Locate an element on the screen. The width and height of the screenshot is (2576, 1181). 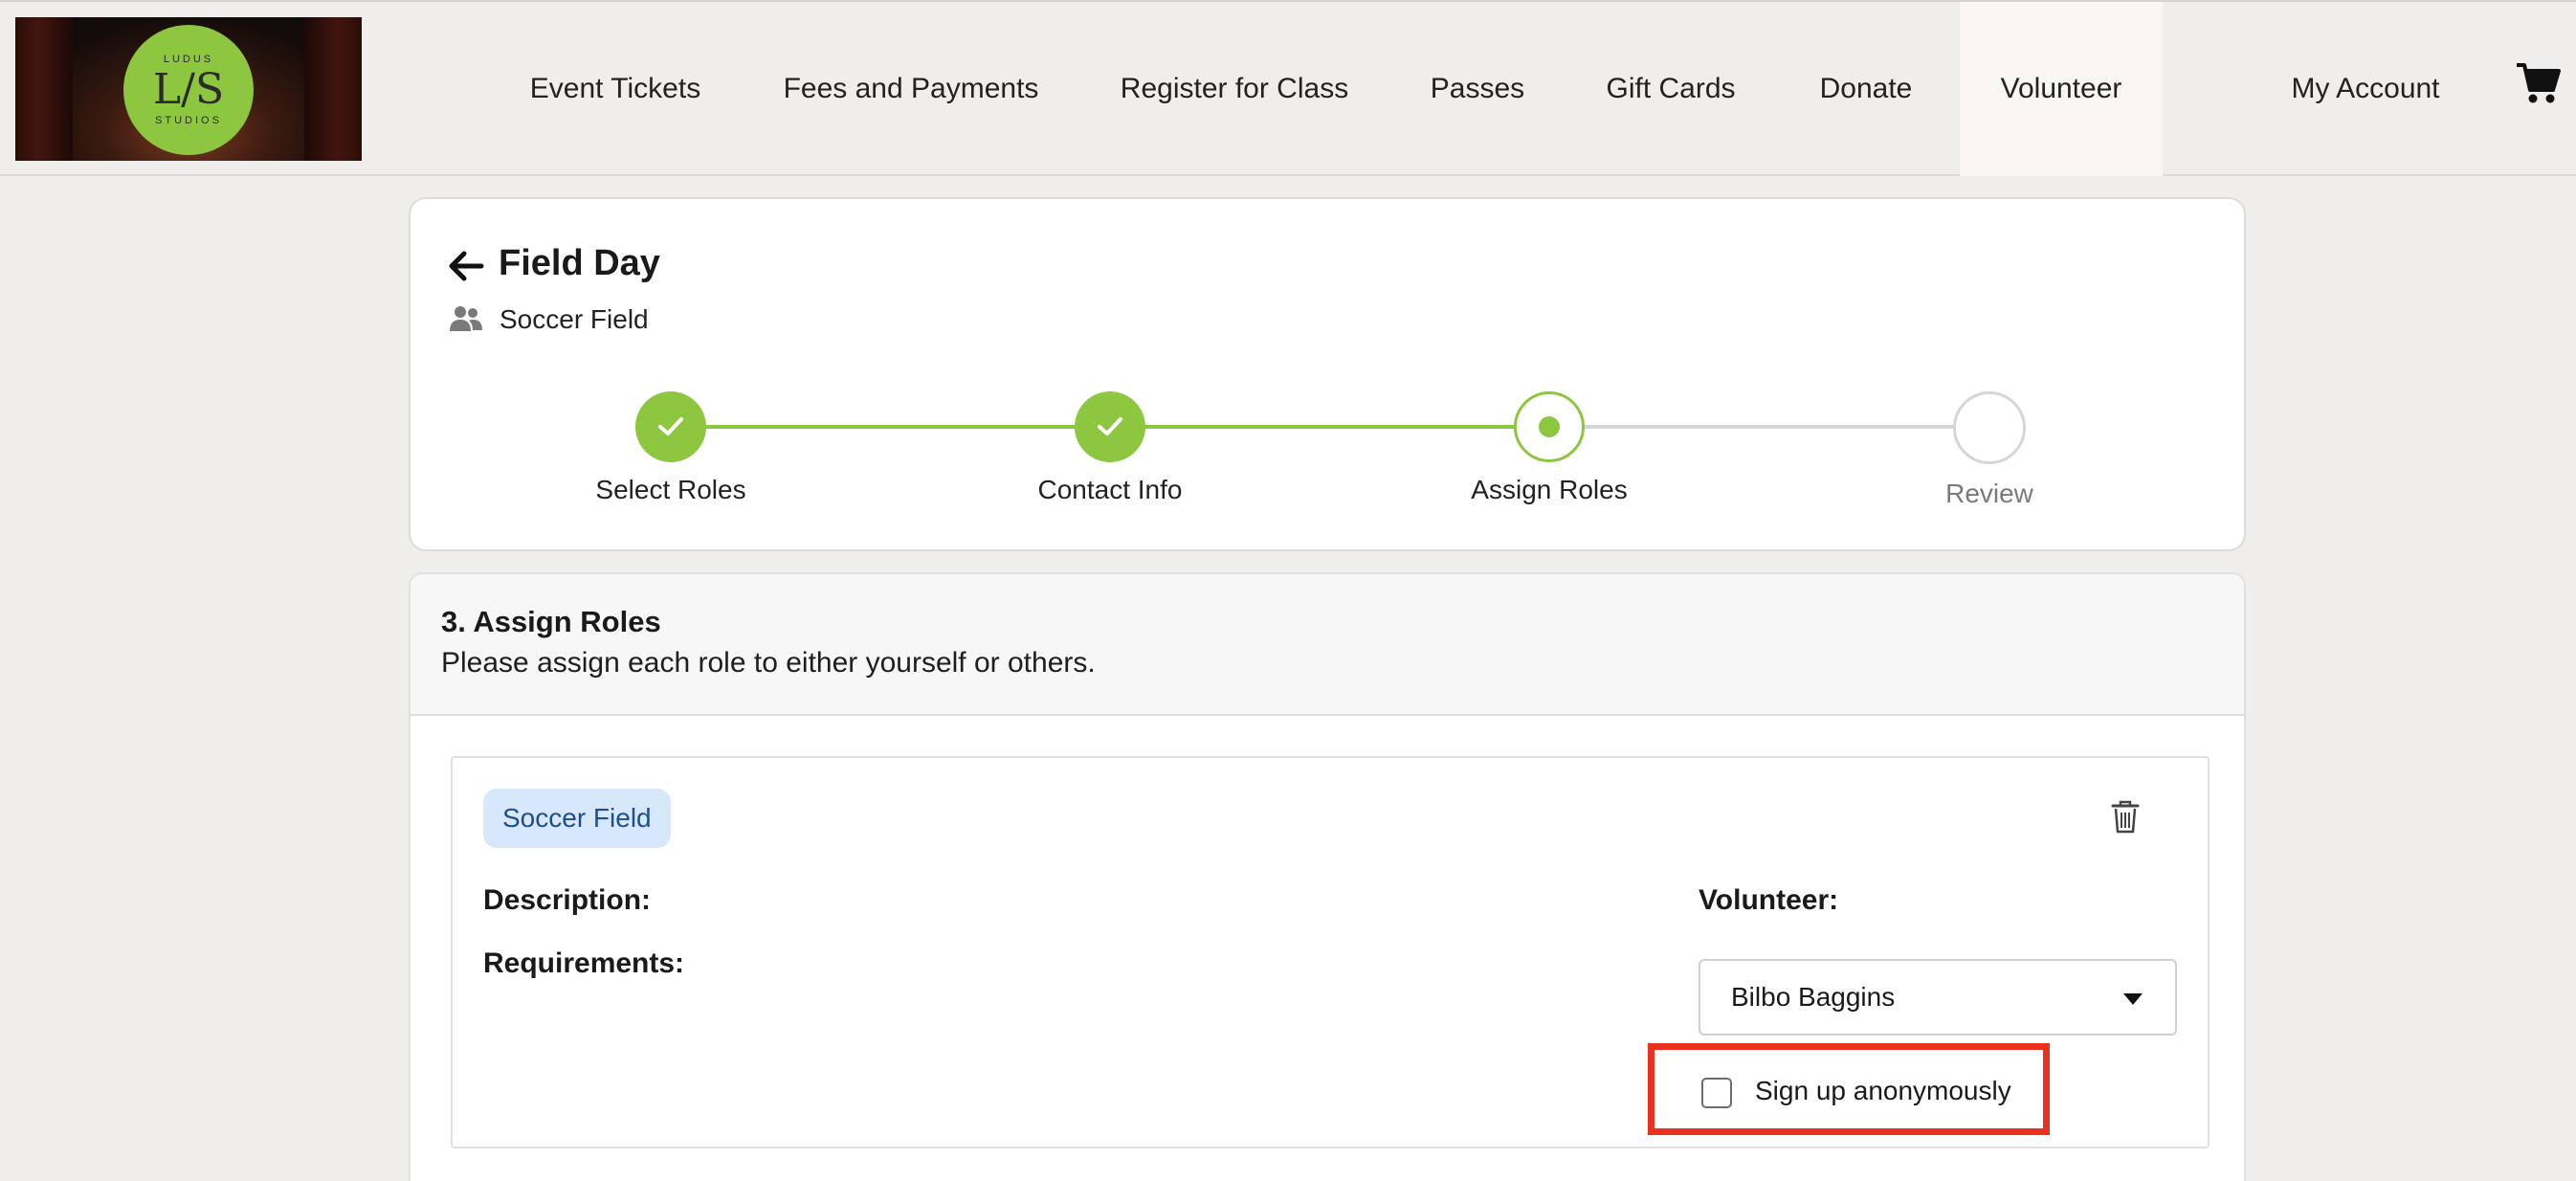
logo-curtain-left is located at coordinates (44, 89).